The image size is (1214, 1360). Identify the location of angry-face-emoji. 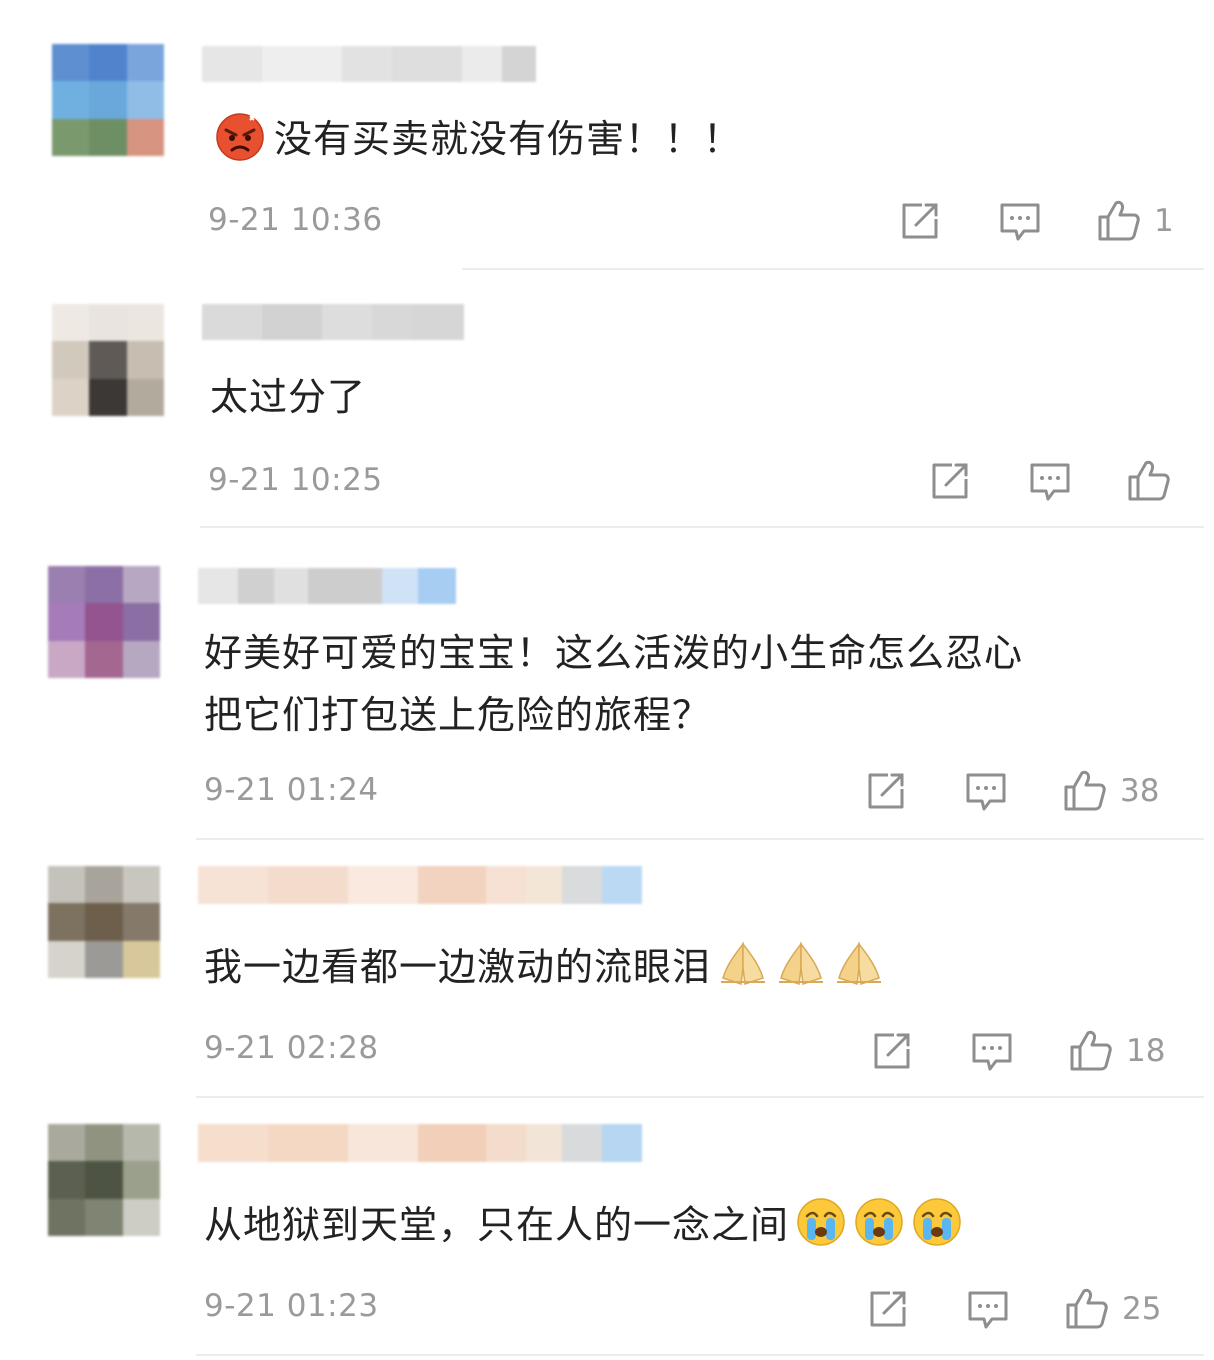
(240, 136).